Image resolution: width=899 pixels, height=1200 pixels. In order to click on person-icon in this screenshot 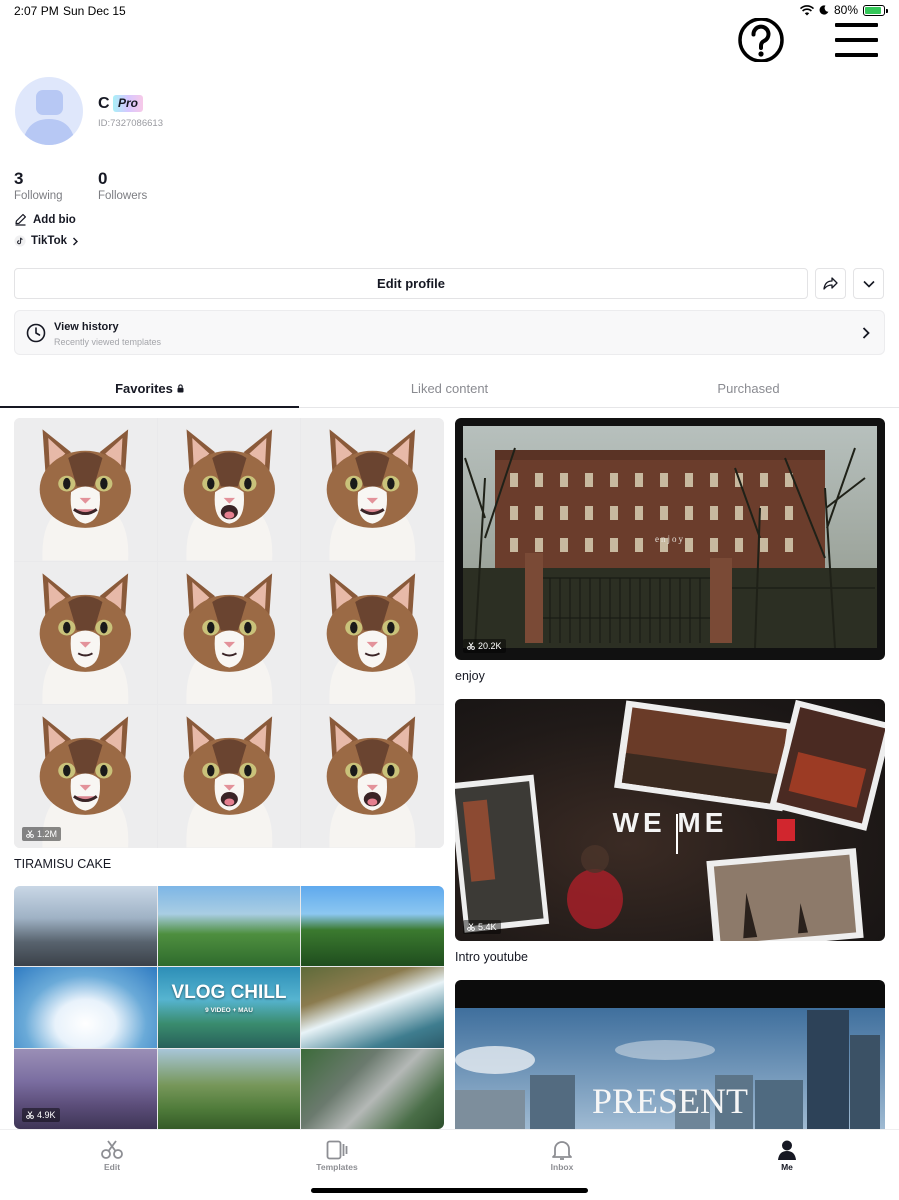, I will do `click(787, 1150)`.